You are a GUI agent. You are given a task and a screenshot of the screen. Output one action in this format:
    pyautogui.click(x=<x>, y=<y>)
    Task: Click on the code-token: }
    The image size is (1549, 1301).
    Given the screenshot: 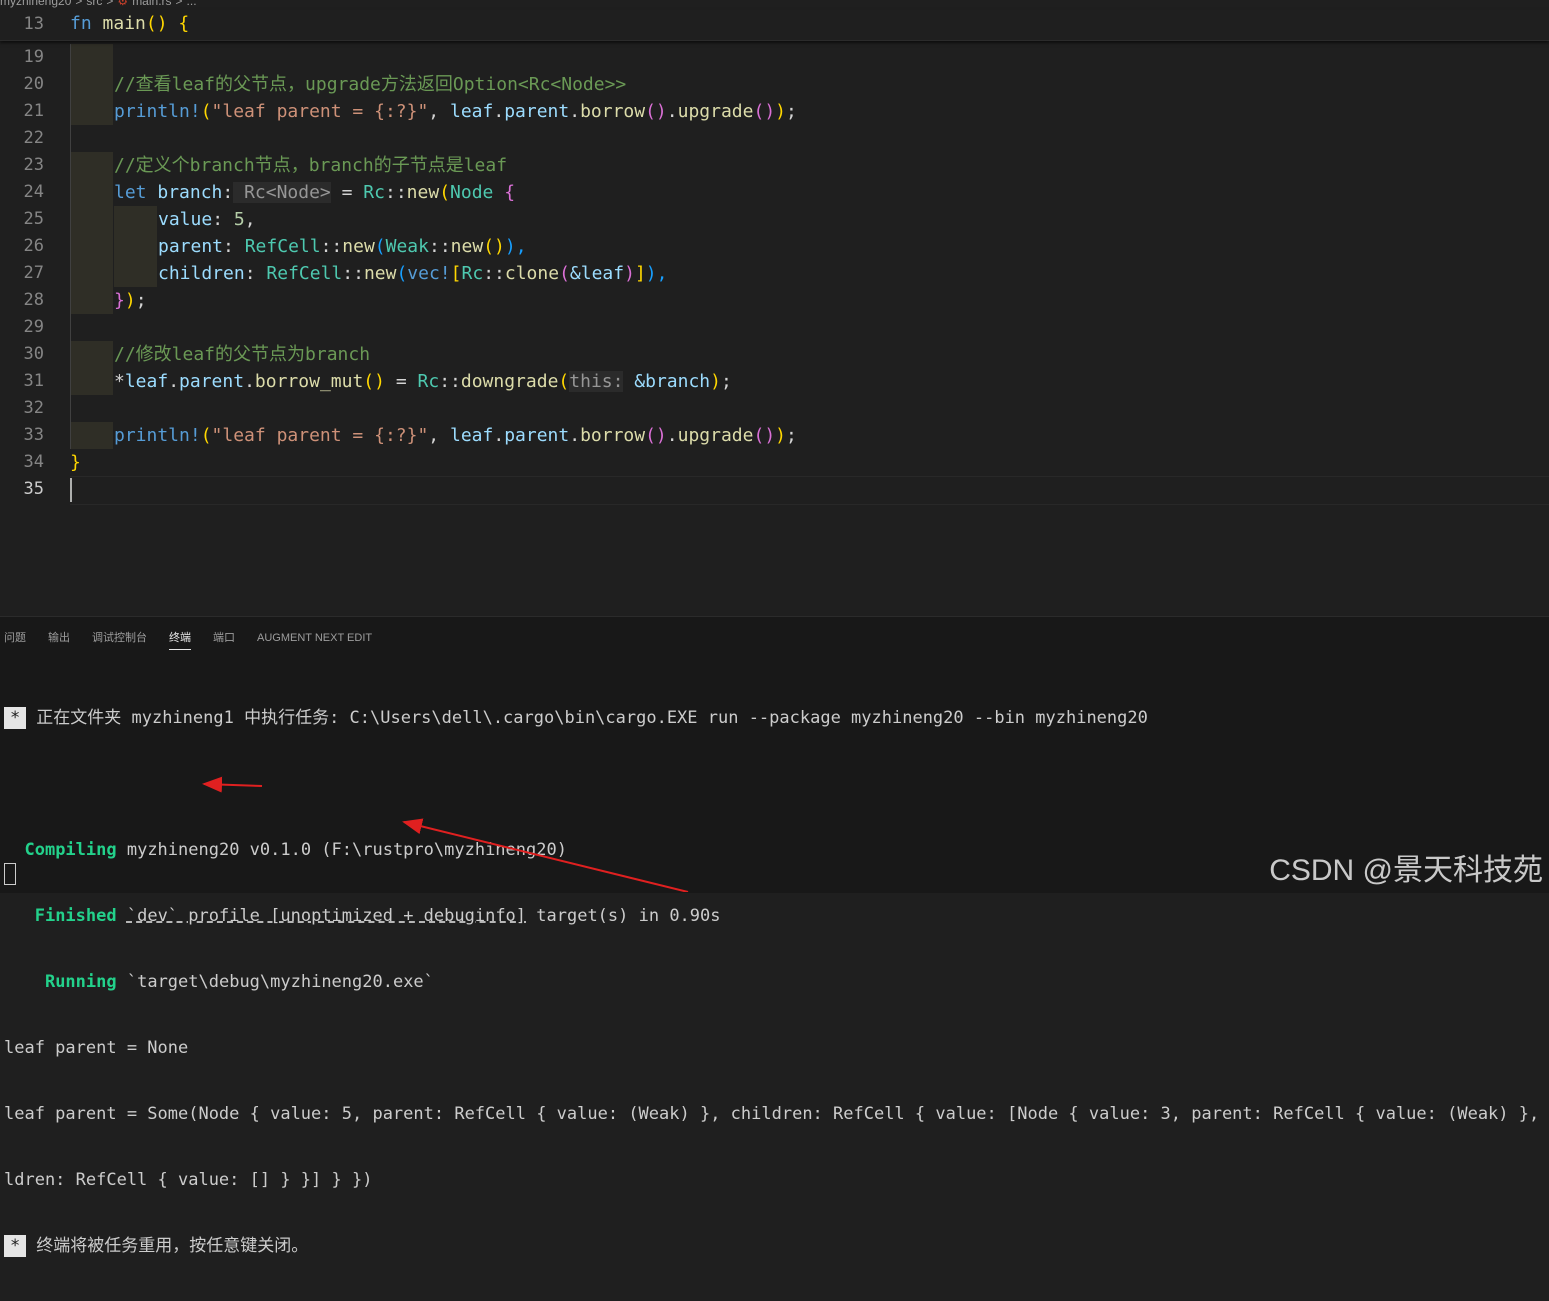 What is the action you would take?
    pyautogui.click(x=75, y=462)
    